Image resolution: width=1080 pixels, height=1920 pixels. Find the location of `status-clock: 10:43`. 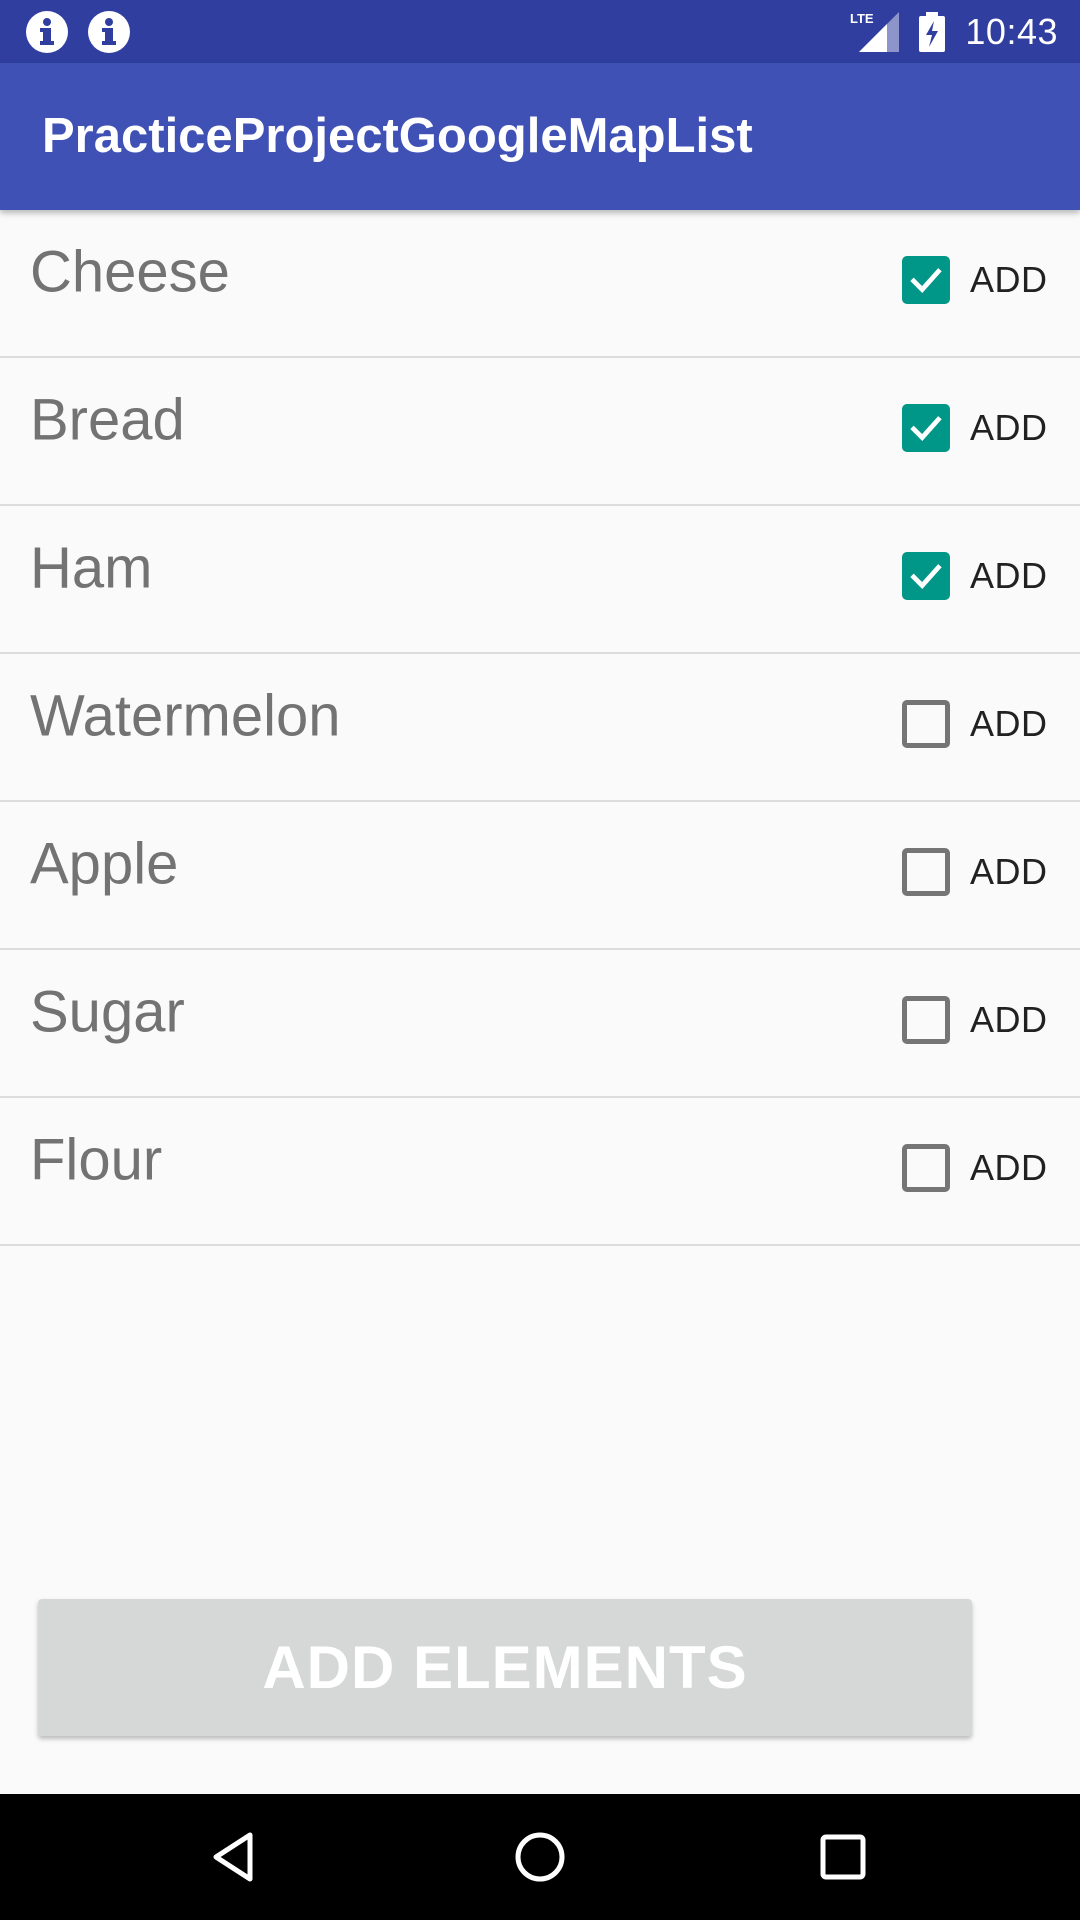

status-clock: 10:43 is located at coordinates (1011, 31).